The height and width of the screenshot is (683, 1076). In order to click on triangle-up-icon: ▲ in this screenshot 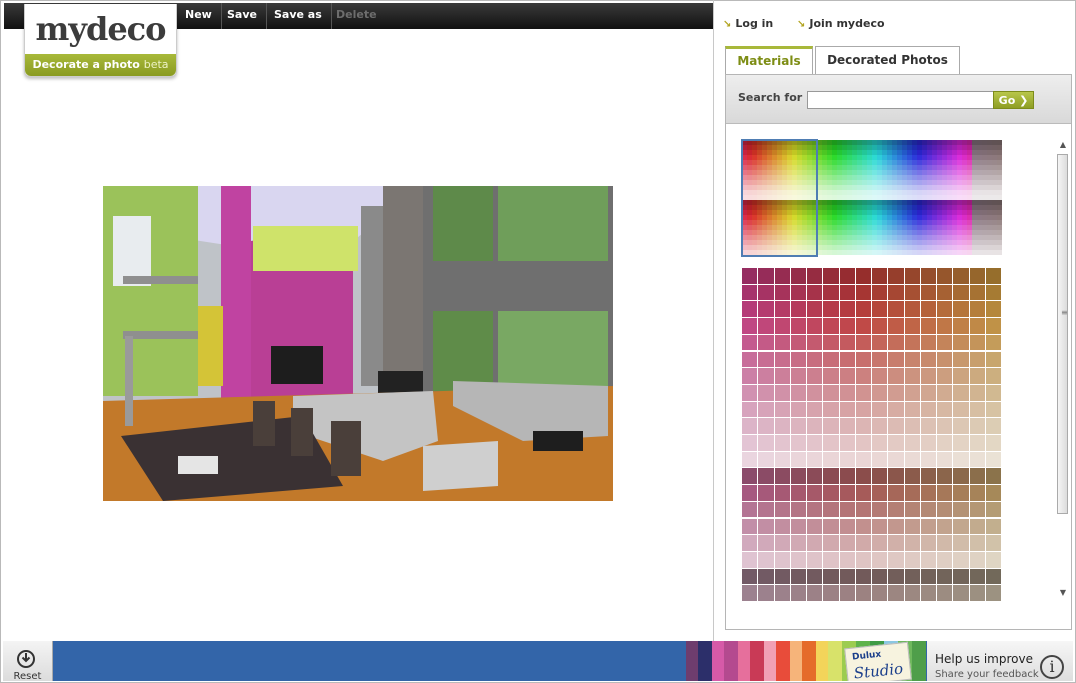, I will do `click(1063, 145)`.